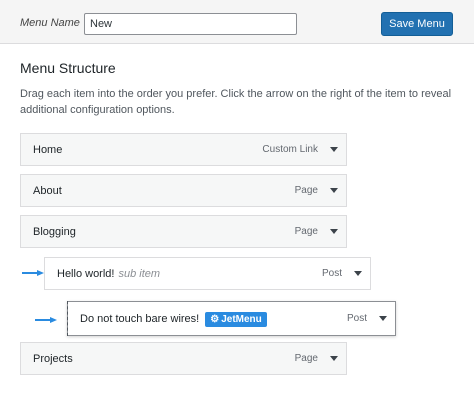  Describe the element at coordinates (140, 319) in the screenshot. I see `menu-item-title-text: Do not touch bare wires!` at that location.